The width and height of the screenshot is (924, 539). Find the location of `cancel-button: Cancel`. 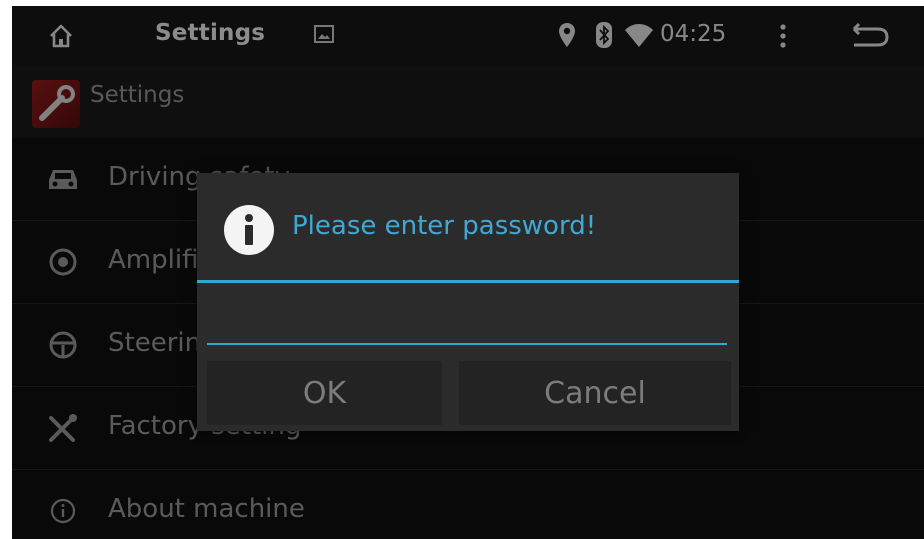

cancel-button: Cancel is located at coordinates (595, 393).